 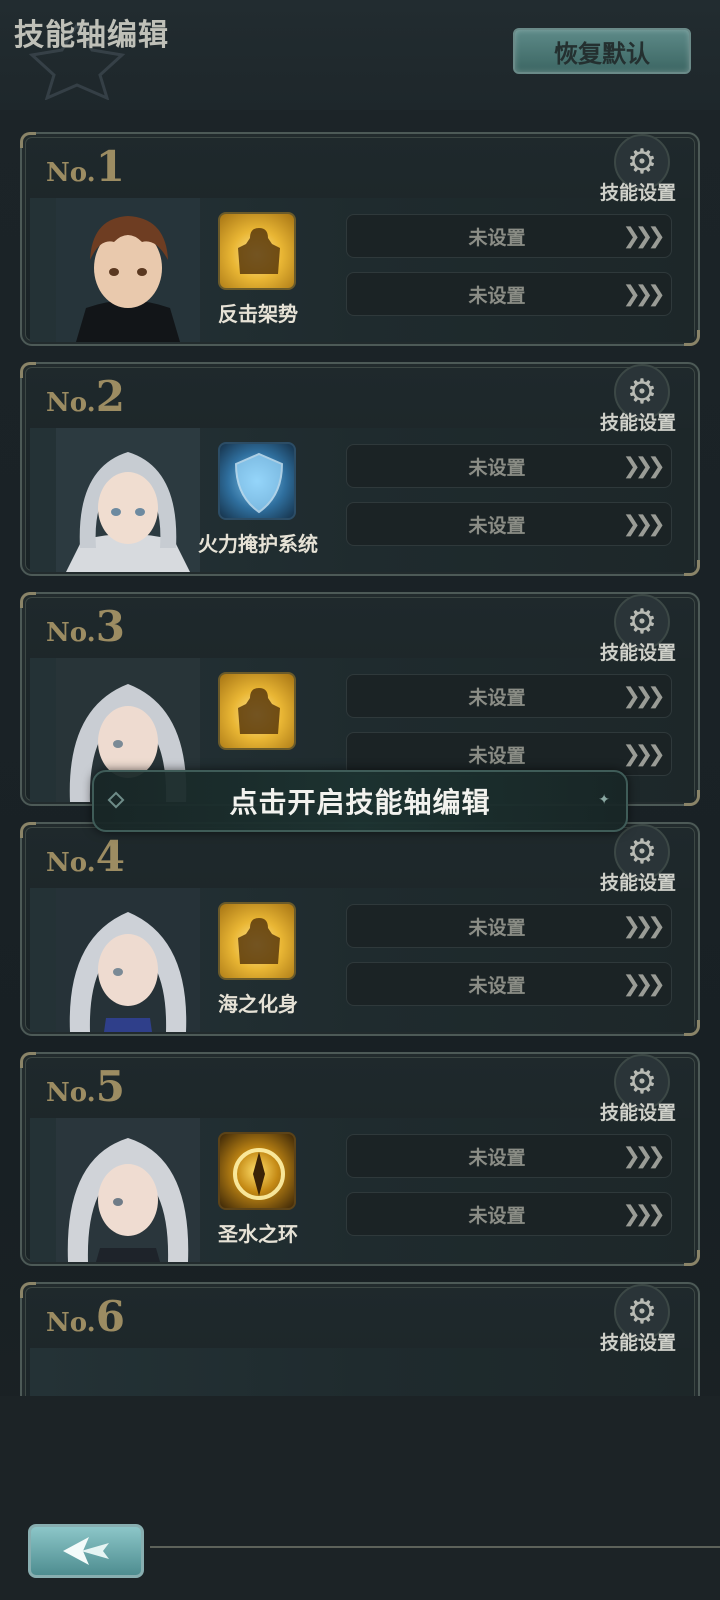 I want to click on card-number: No. 5, so click(x=85, y=1086).